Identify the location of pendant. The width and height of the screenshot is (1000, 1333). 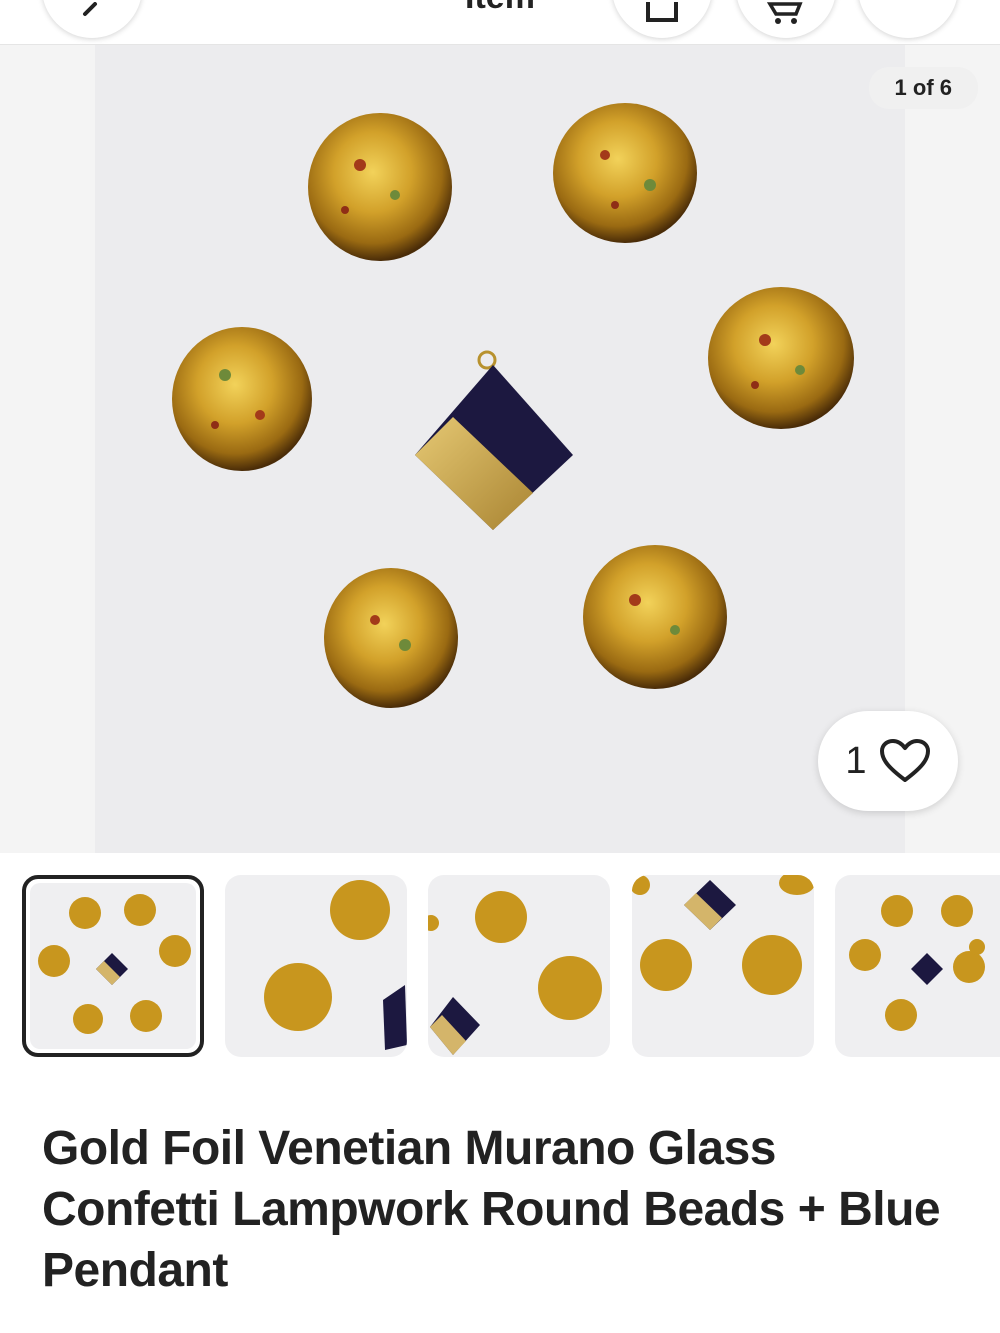
(494, 440).